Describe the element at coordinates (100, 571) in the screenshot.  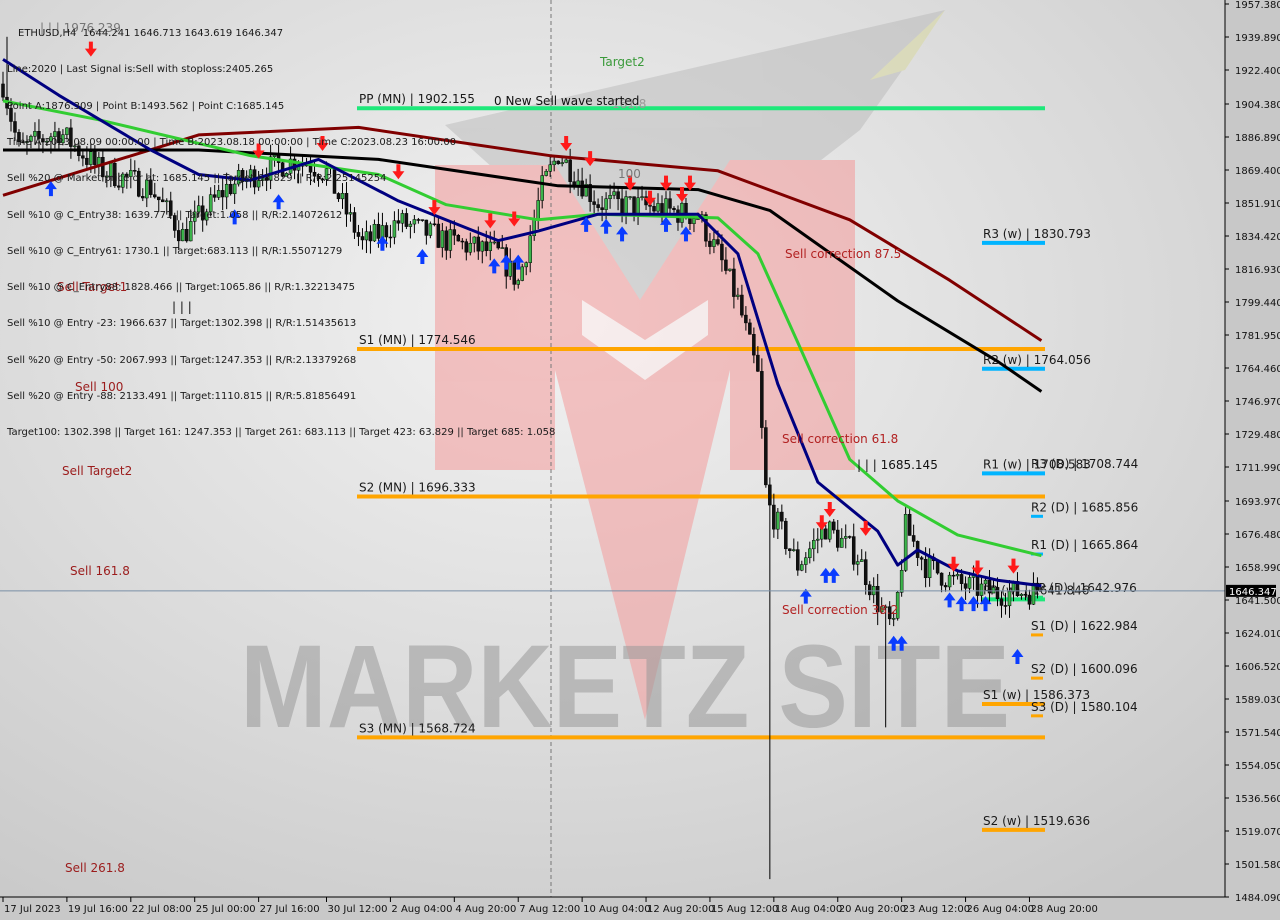
I see `sell-161-label: Sell 161.8` at that location.